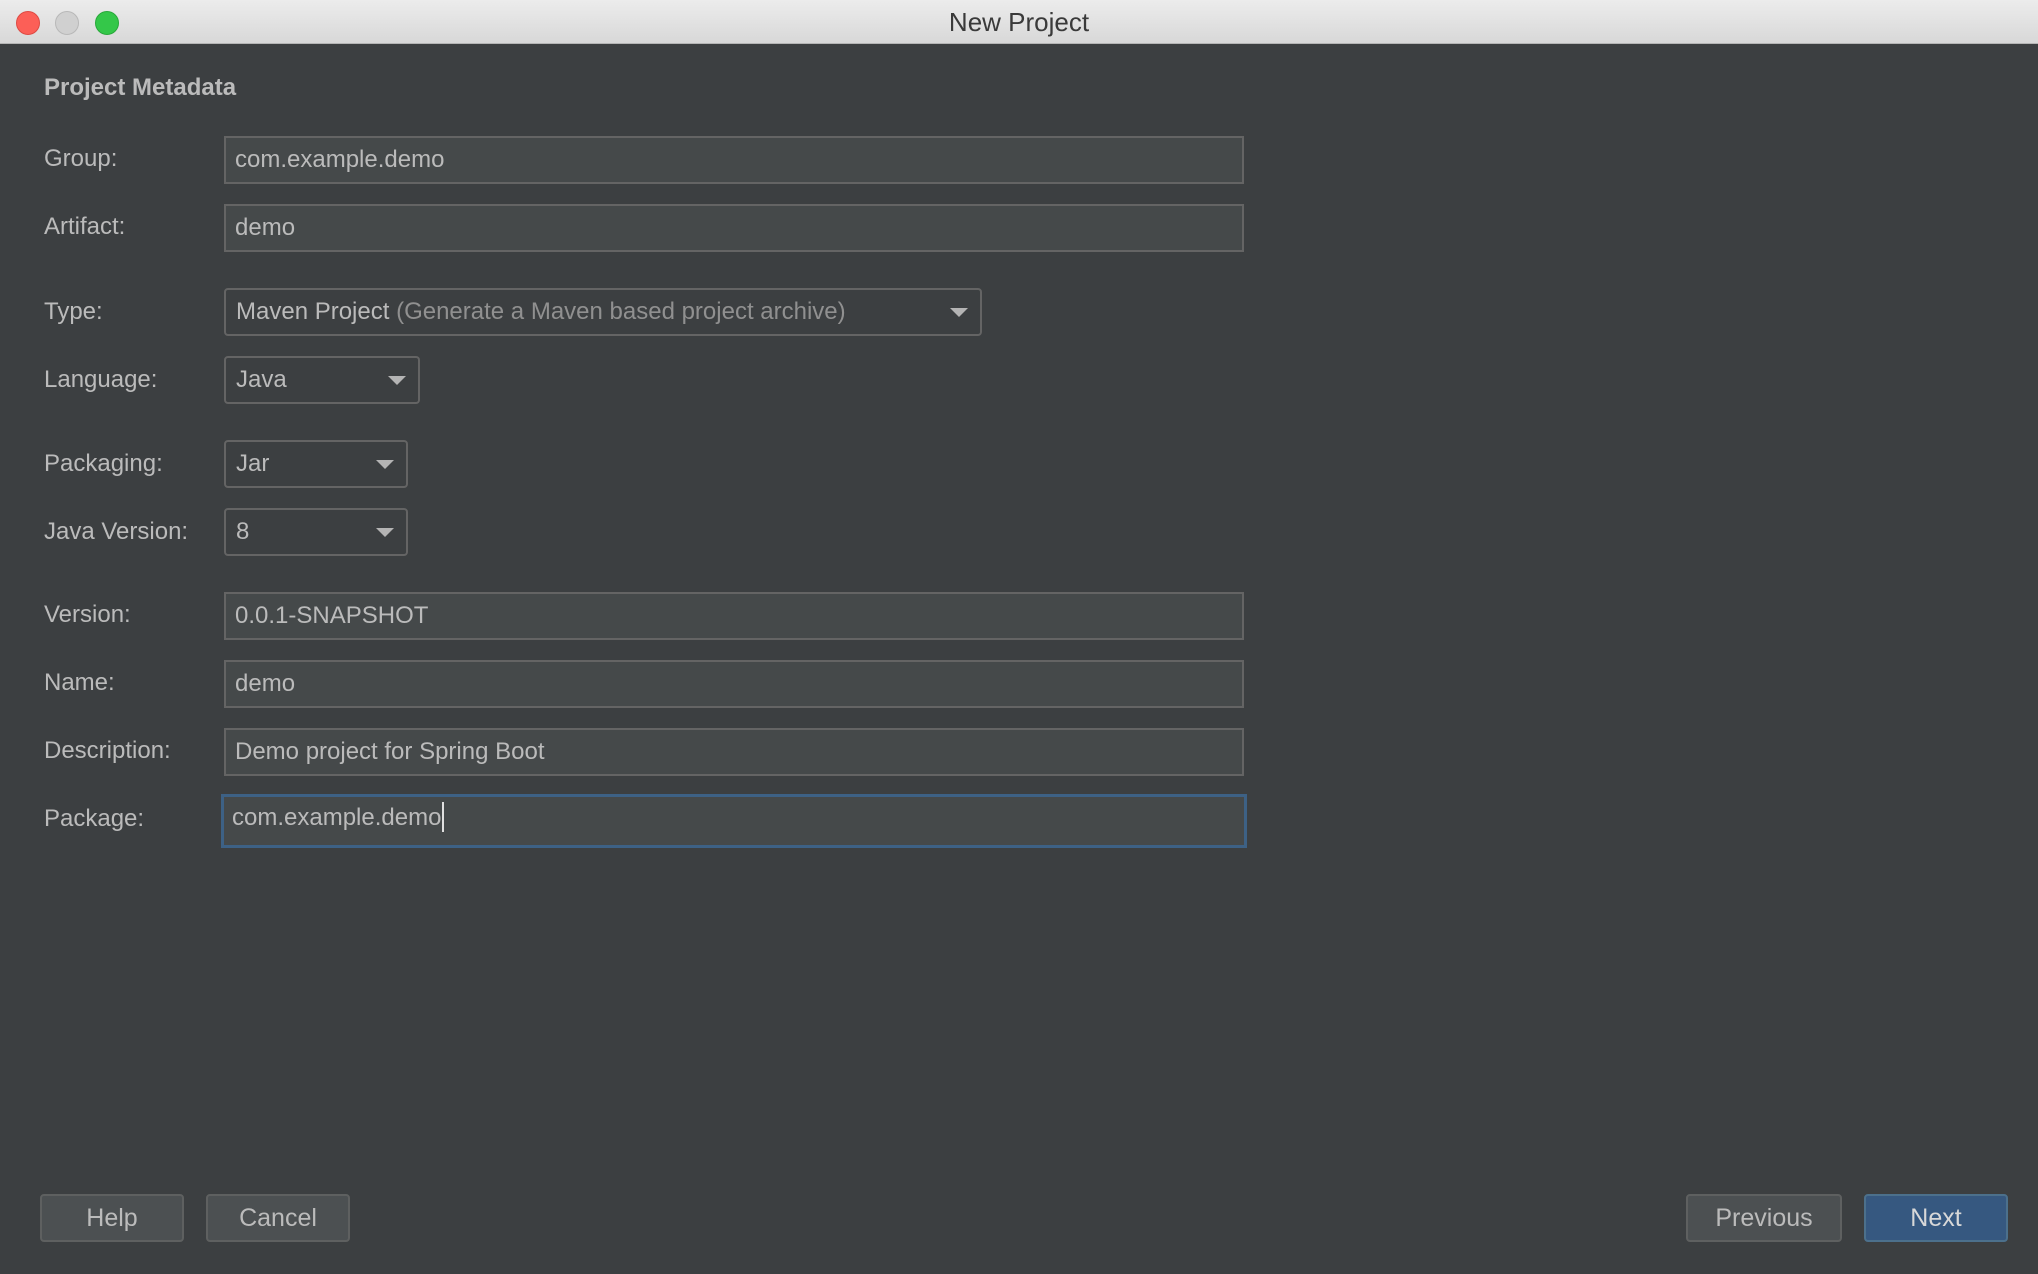  I want to click on title-bar: New Project, so click(1019, 22).